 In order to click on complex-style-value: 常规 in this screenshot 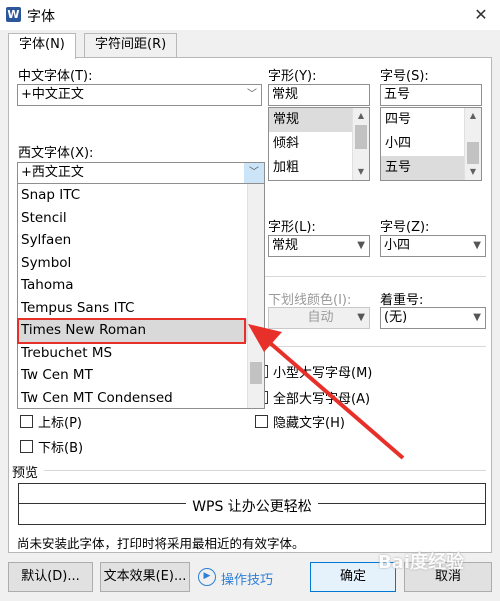, I will do `click(285, 245)`.